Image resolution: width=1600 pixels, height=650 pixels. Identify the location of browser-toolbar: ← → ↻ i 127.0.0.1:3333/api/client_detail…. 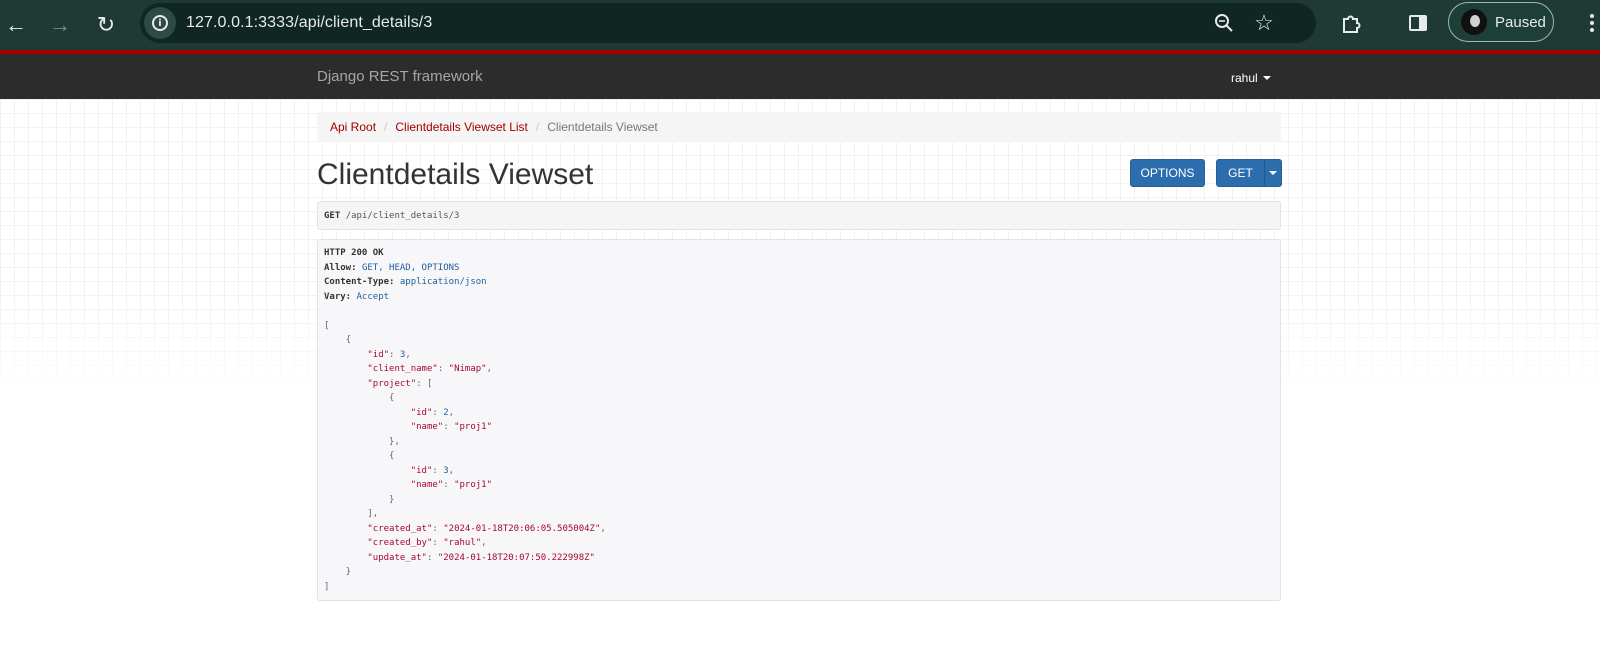
(800, 25).